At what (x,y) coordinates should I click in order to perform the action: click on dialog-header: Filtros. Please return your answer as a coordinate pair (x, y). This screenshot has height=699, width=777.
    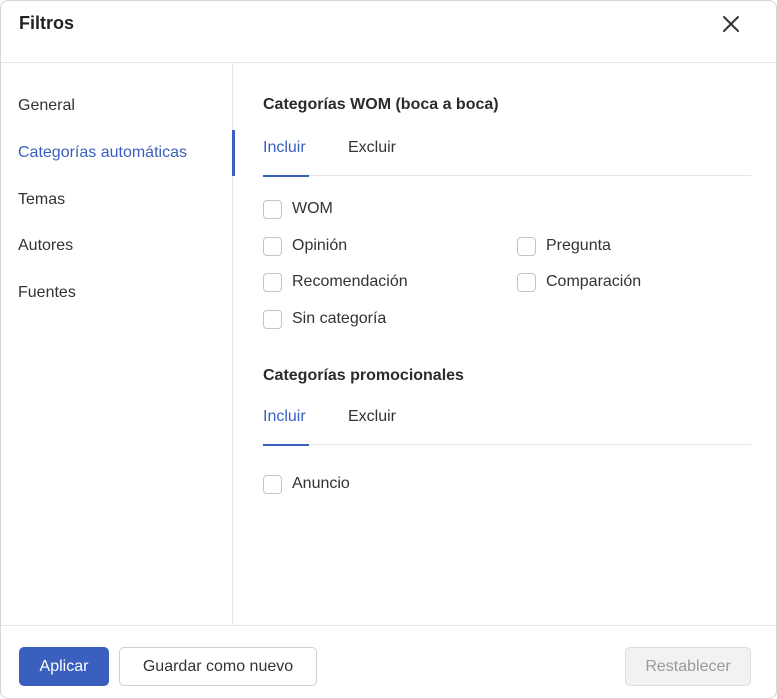
    Looking at the image, I should click on (388, 32).